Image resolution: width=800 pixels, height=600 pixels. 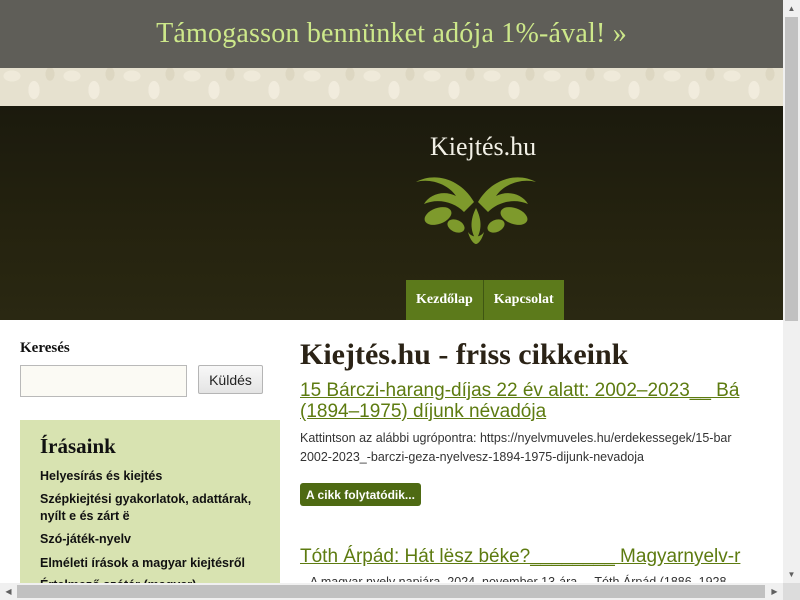 I want to click on main-nav: Kezdőlap Kapcsolat, so click(x=485, y=300).